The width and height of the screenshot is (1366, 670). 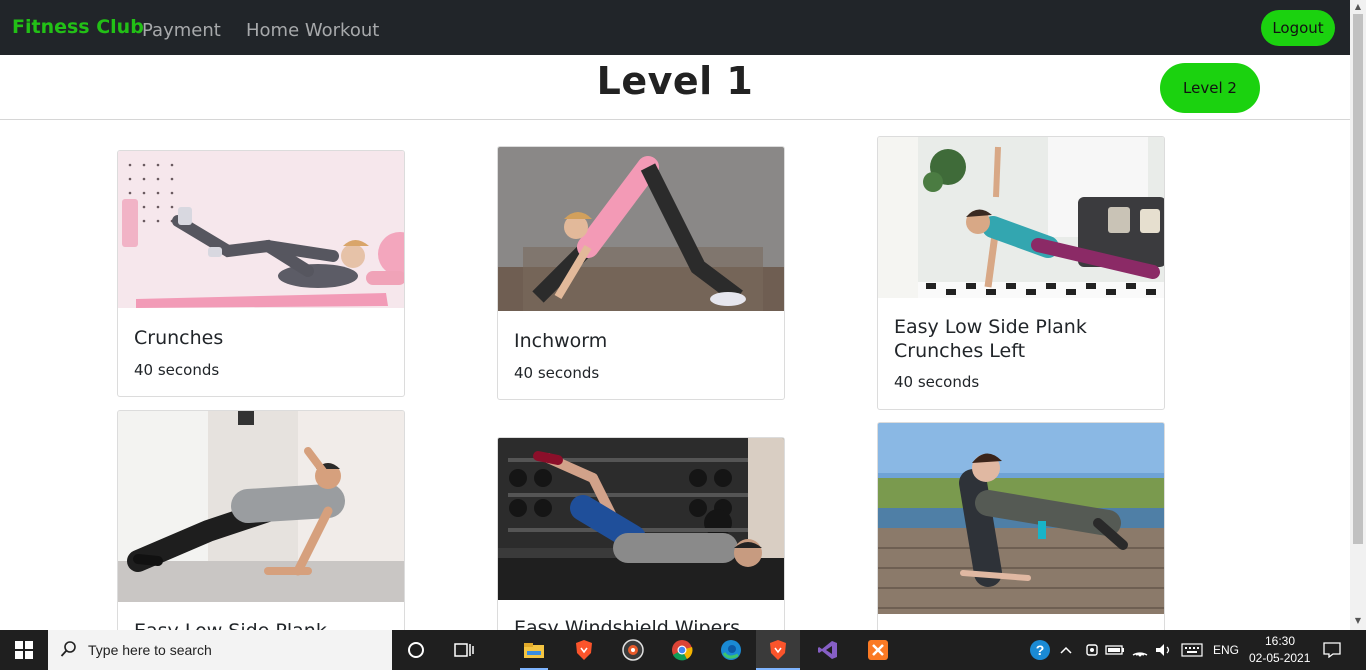 What do you see at coordinates (561, 341) in the screenshot?
I see `exercise-title: Inchworm` at bounding box center [561, 341].